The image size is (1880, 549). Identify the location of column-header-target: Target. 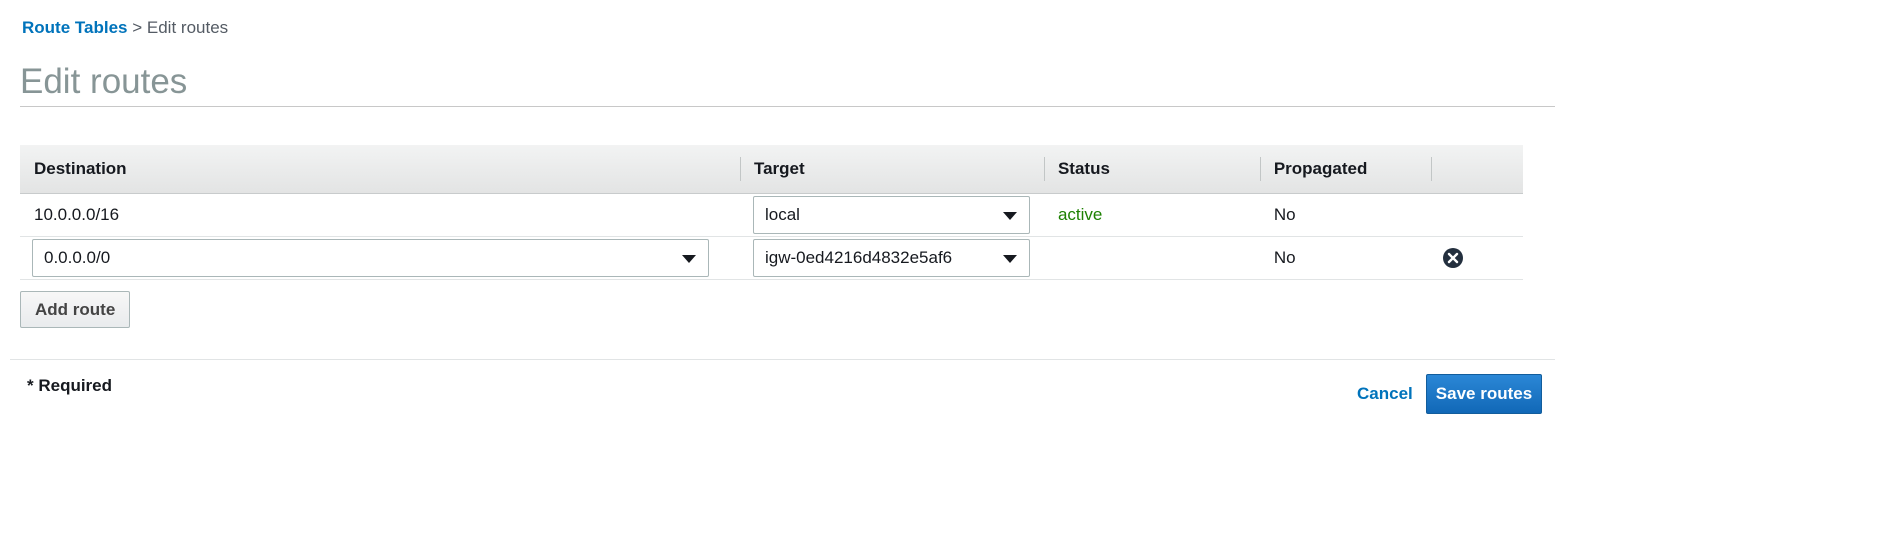
(891, 169).